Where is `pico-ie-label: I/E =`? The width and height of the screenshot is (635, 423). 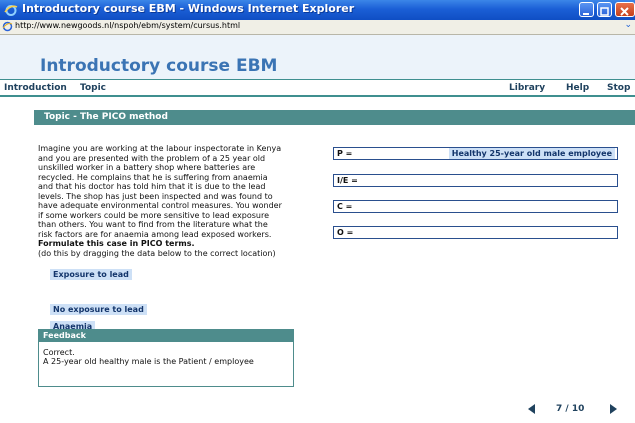
pico-ie-label: I/E = is located at coordinates (347, 180).